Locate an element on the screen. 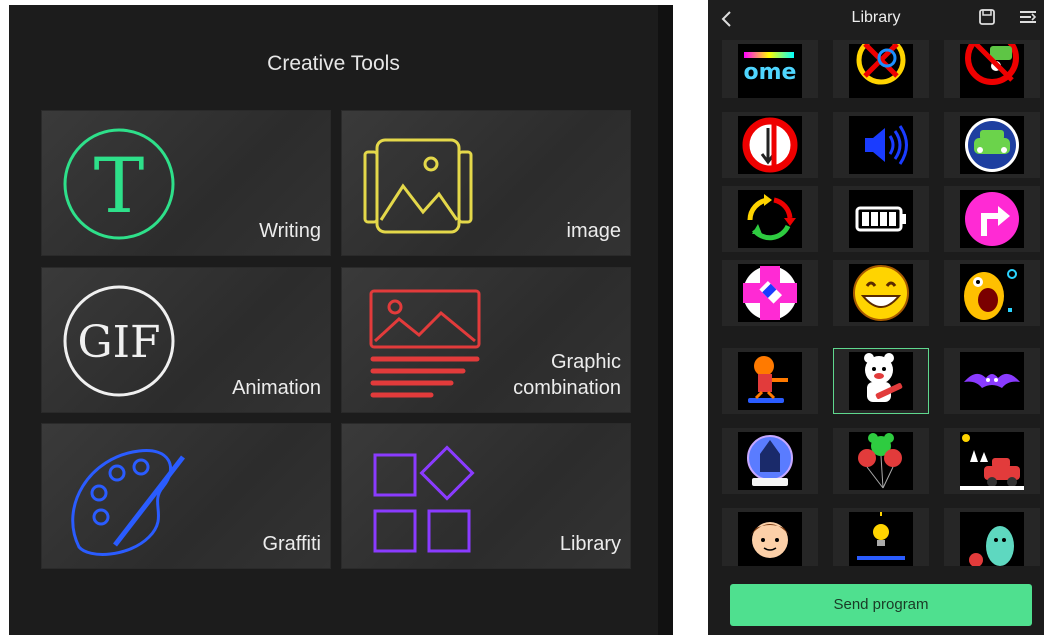 This screenshot has height=635, width=1044. car-front-sign is located at coordinates (992, 145).